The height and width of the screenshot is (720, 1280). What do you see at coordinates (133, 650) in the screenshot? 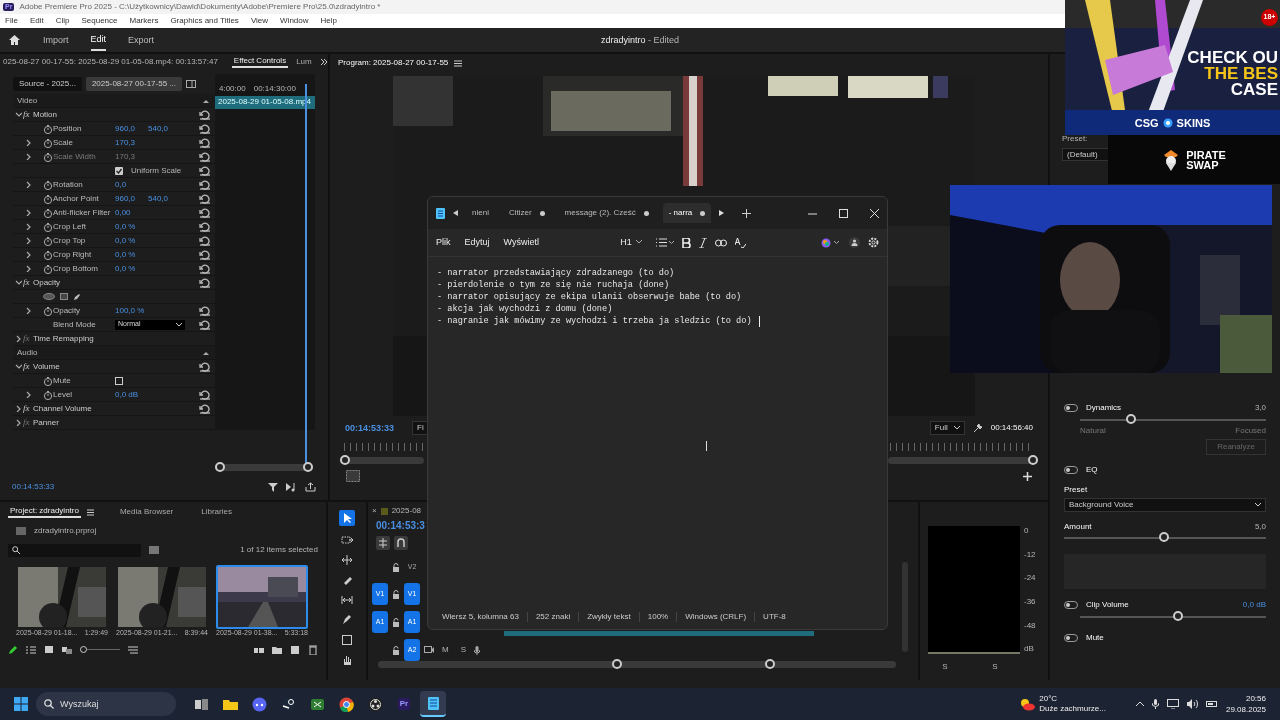
I see `sort-icon` at bounding box center [133, 650].